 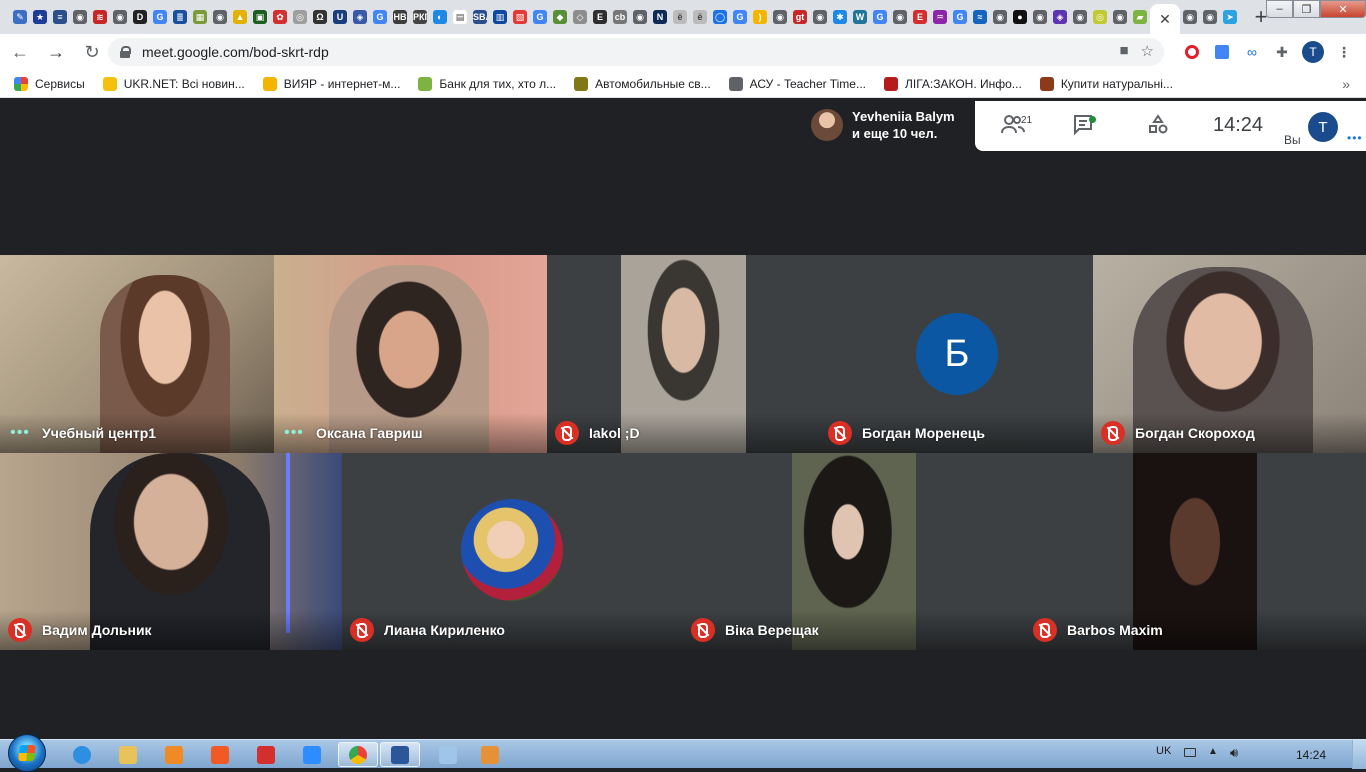 I want to click on menu-kebab-icon: ⋮, so click(x=1344, y=52).